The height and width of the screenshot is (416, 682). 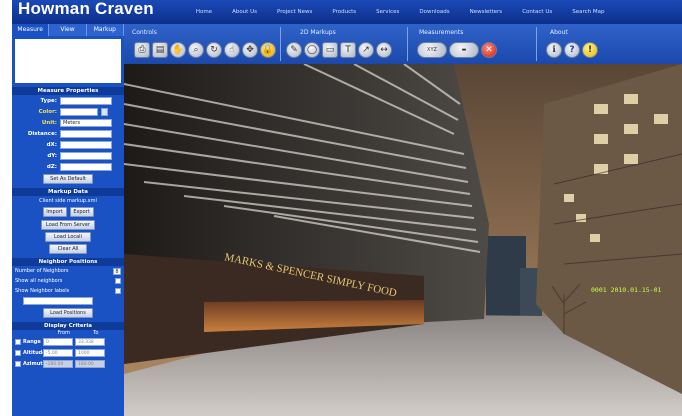 I want to click on measurements-section: Measurements XYZ ▬ ✕, so click(x=473, y=44).